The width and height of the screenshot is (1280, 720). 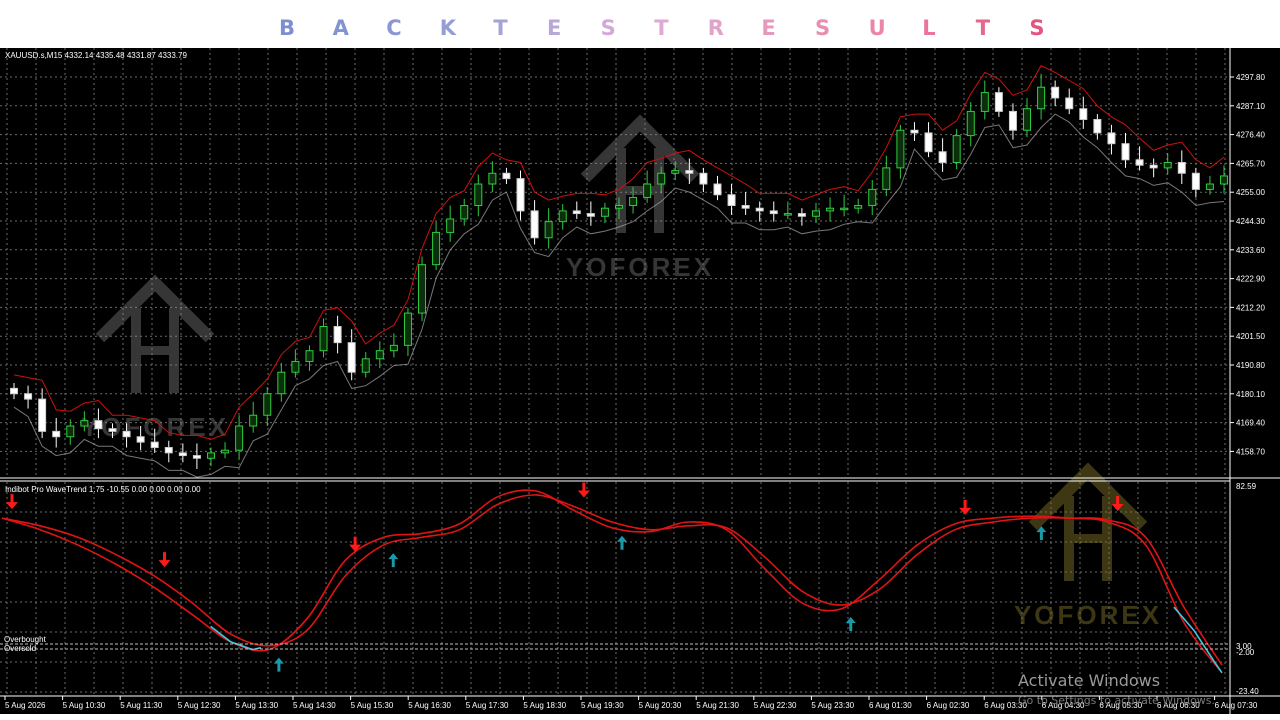 What do you see at coordinates (236, 638) in the screenshot?
I see `wavetrend-oversold-segment` at bounding box center [236, 638].